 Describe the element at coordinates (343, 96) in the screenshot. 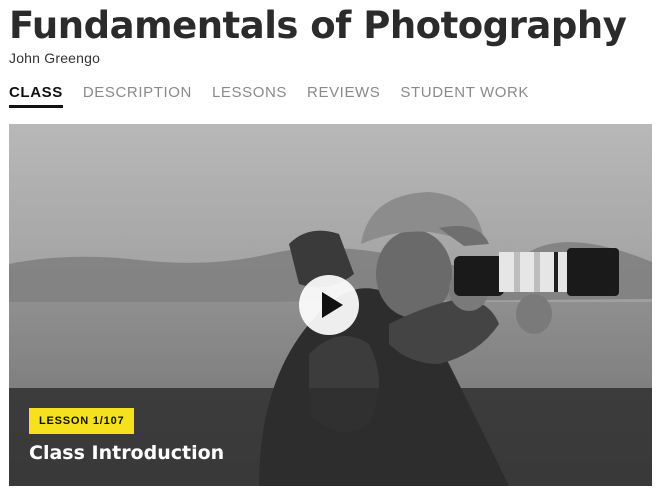

I see `tab-reviews: REVIEWS` at that location.